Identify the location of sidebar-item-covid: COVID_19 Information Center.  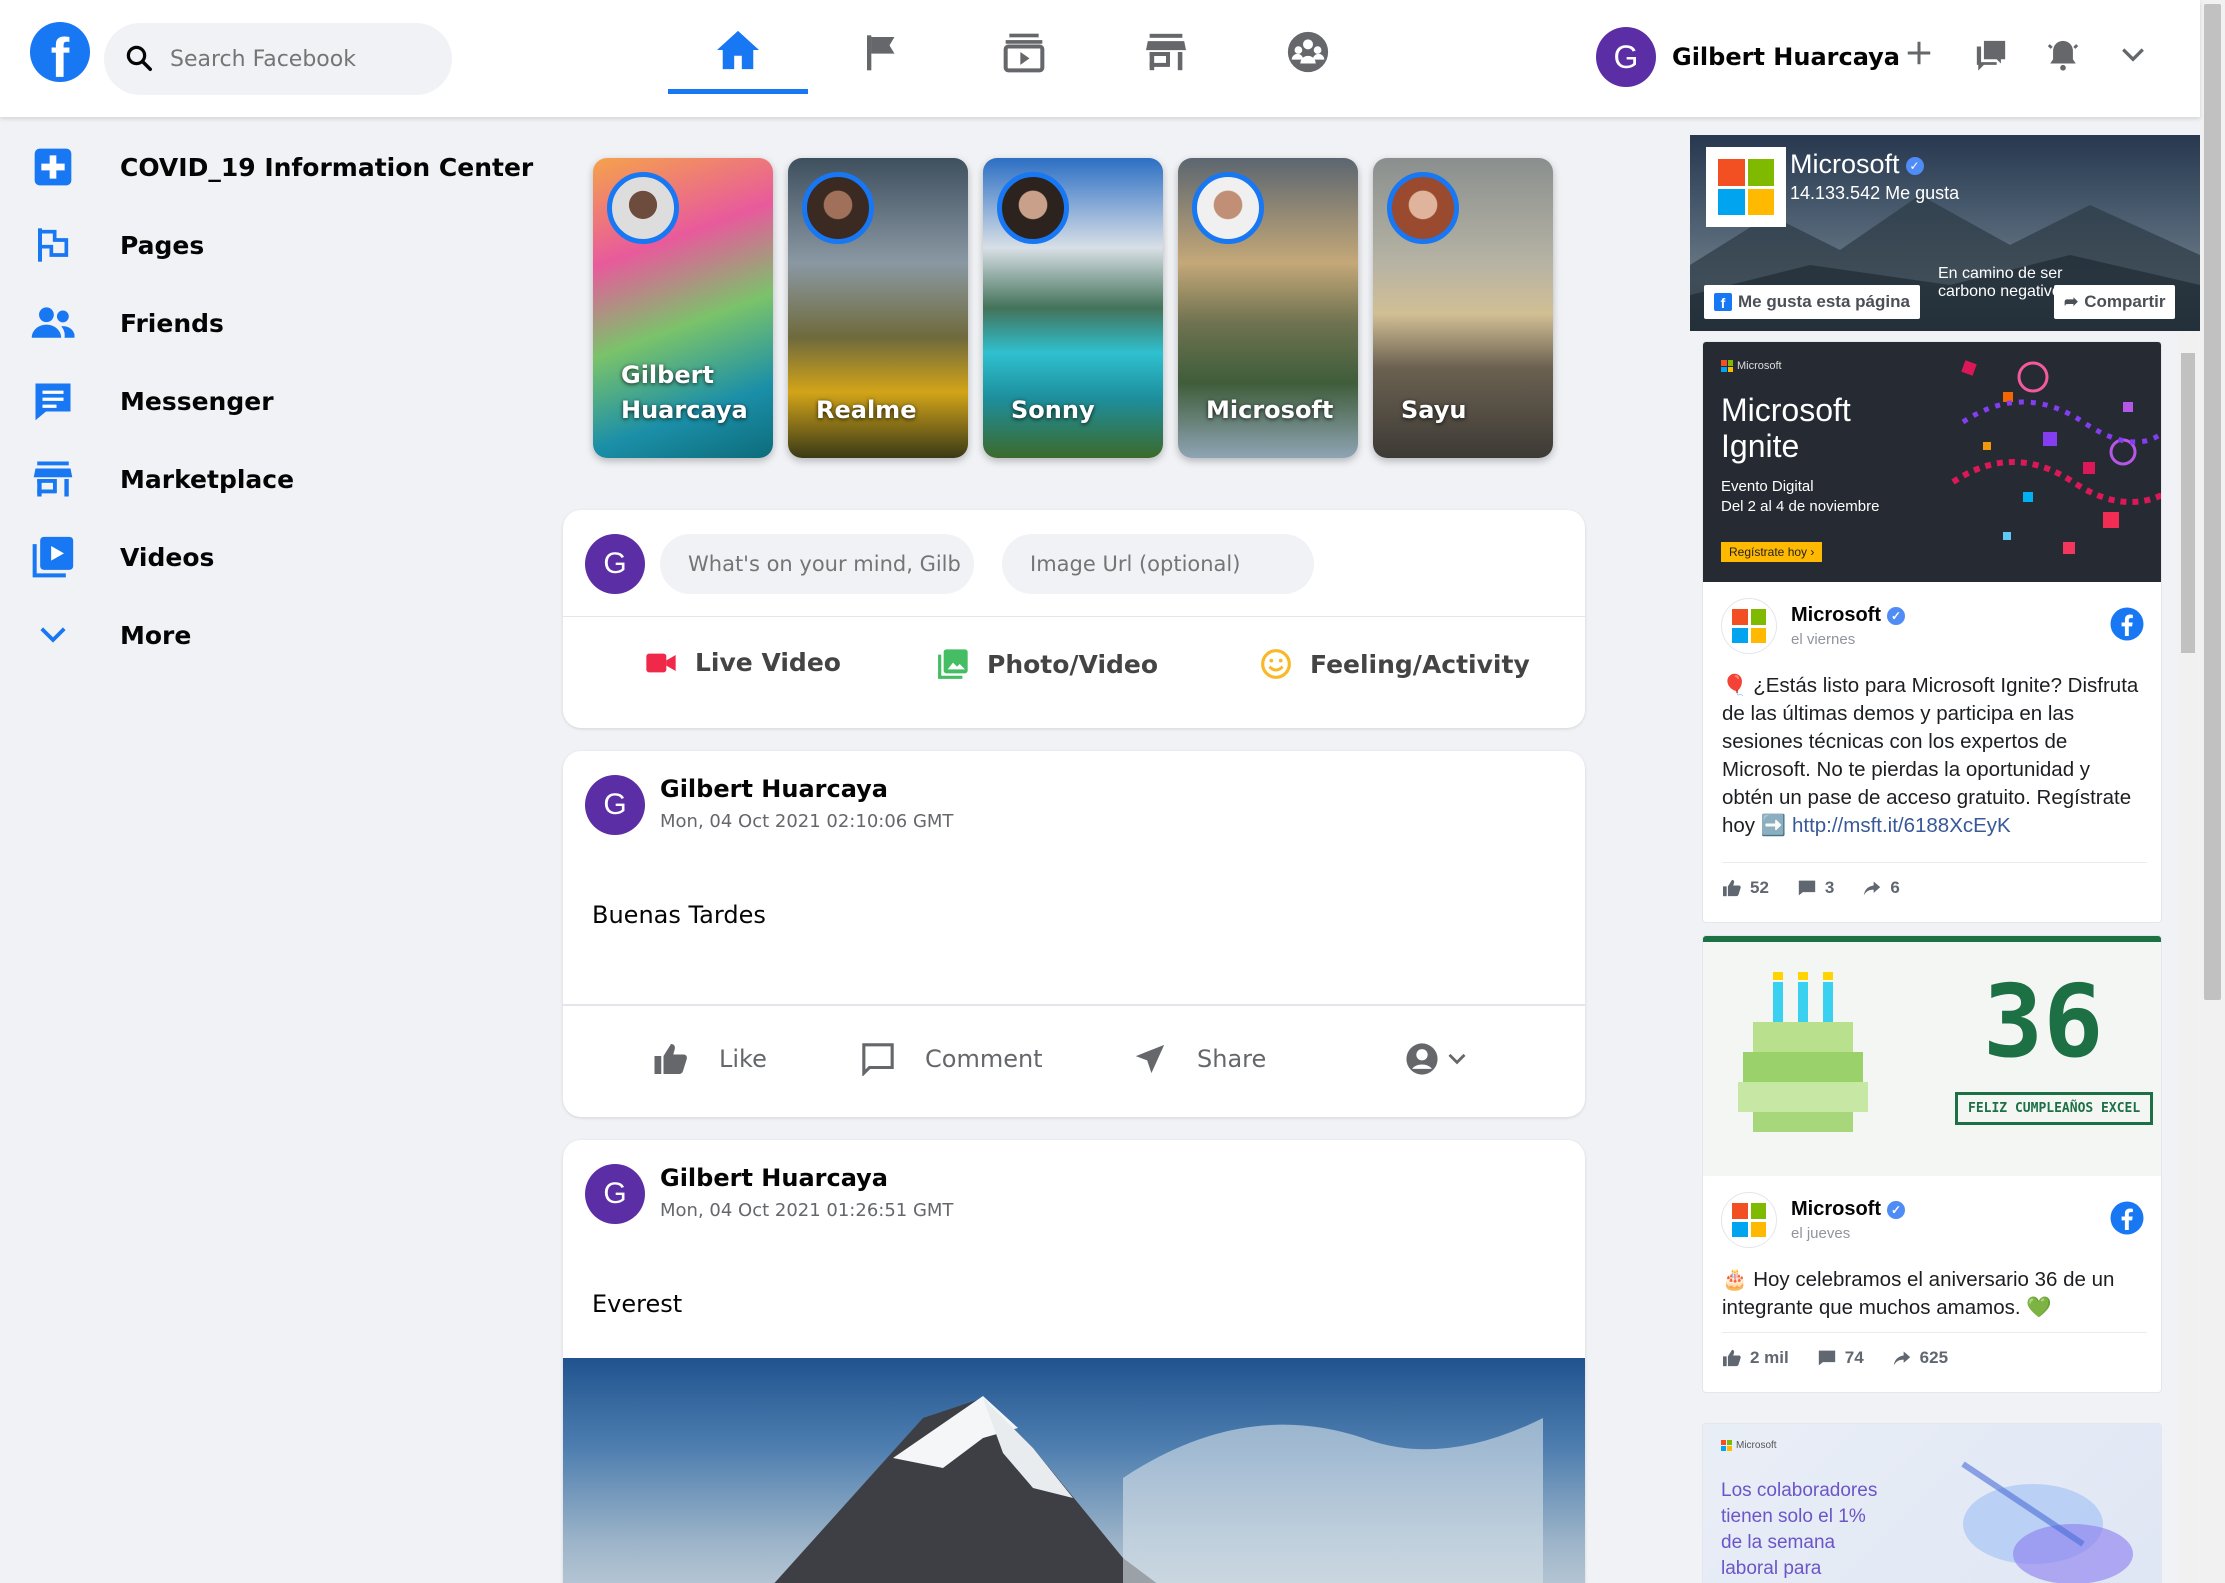
(281, 167).